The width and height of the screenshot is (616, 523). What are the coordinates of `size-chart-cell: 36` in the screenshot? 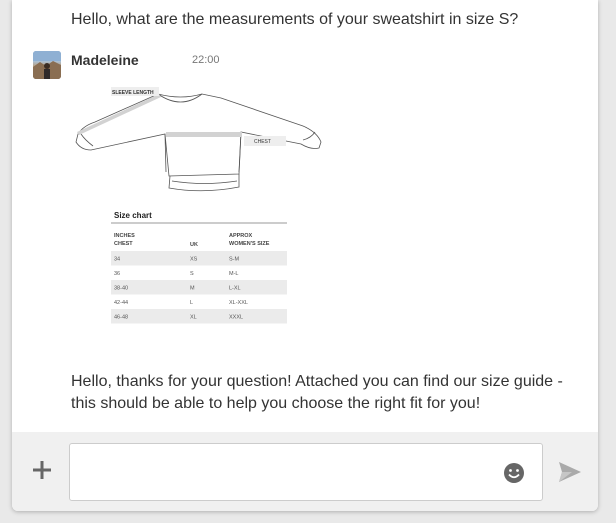 It's located at (117, 274).